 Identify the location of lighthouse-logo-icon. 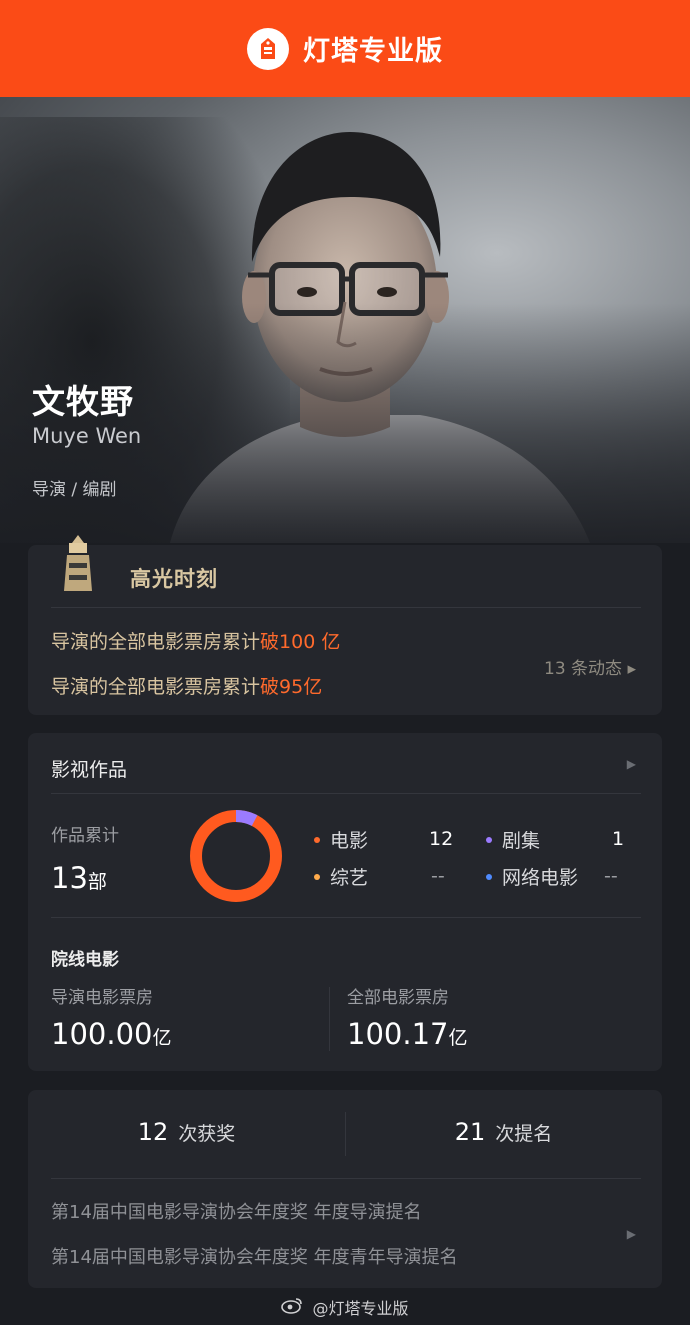
(268, 48).